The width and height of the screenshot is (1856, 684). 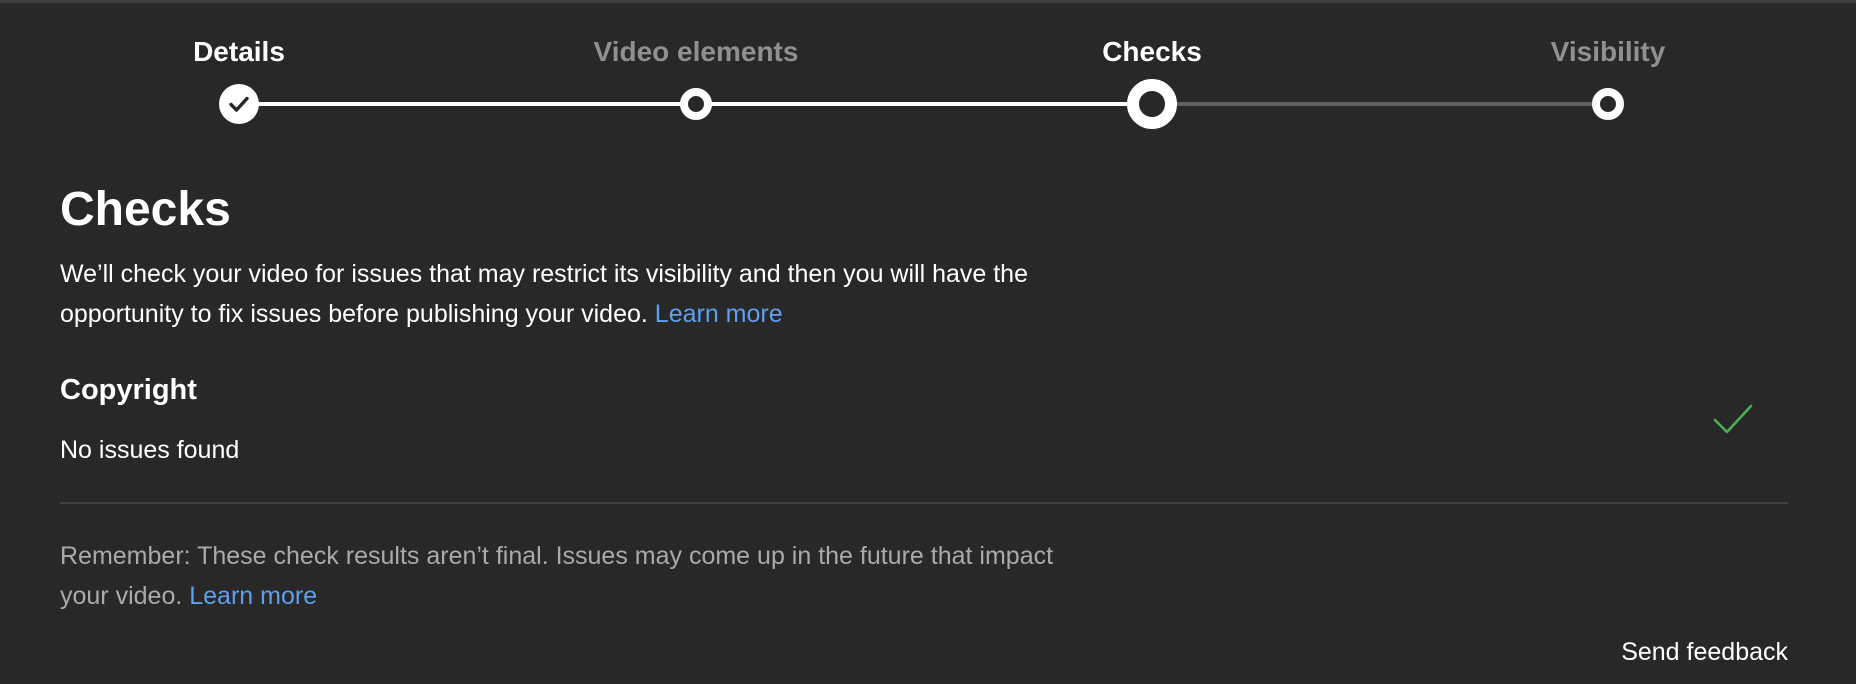 I want to click on step-node-details, so click(x=239, y=104).